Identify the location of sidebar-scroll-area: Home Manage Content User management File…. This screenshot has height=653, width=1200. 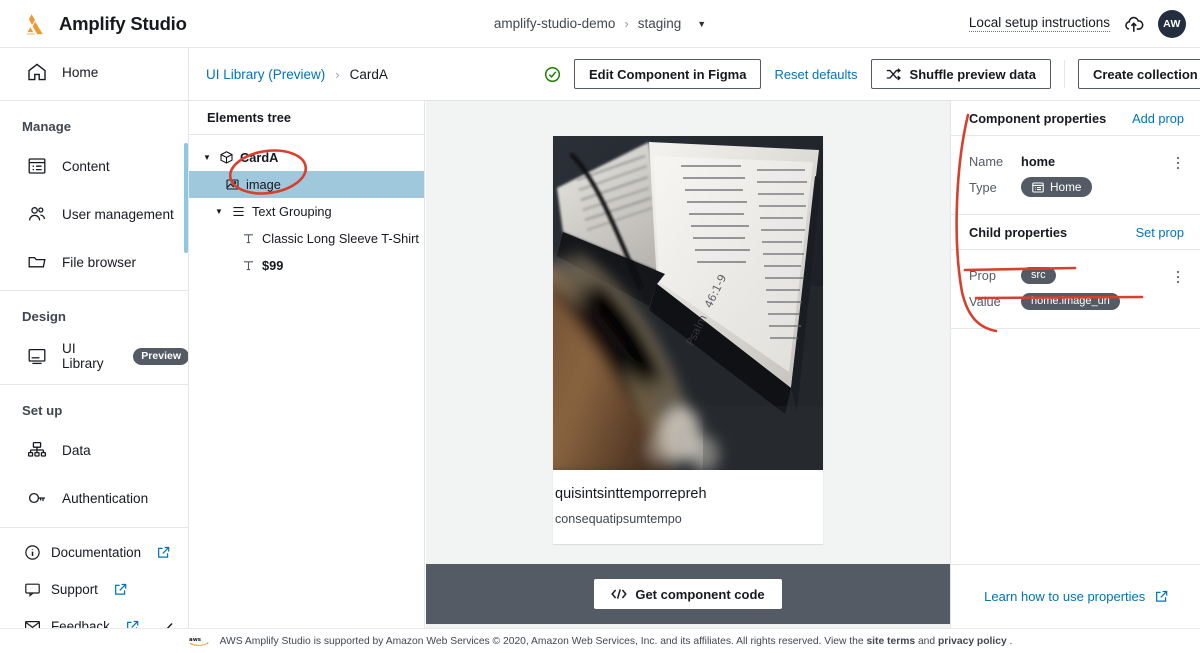
(94, 278).